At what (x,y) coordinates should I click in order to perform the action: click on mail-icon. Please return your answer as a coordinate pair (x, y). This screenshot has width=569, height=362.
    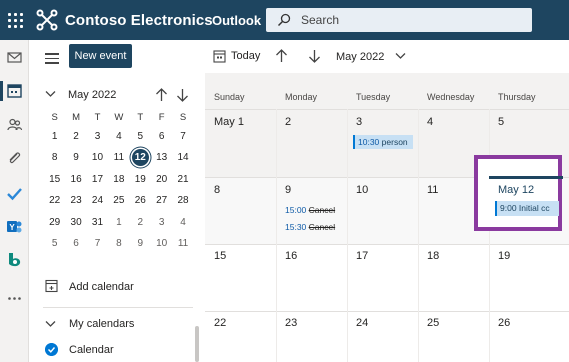
    Looking at the image, I should click on (14, 57).